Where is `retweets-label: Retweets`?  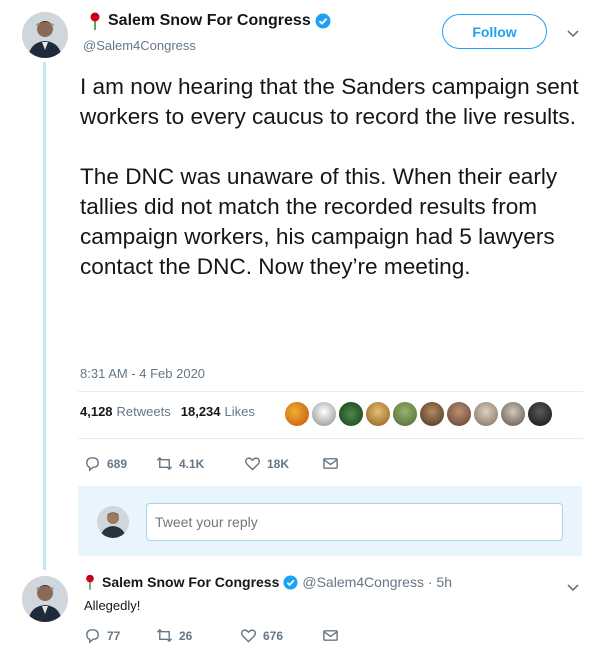
retweets-label: Retweets is located at coordinates (144, 411).